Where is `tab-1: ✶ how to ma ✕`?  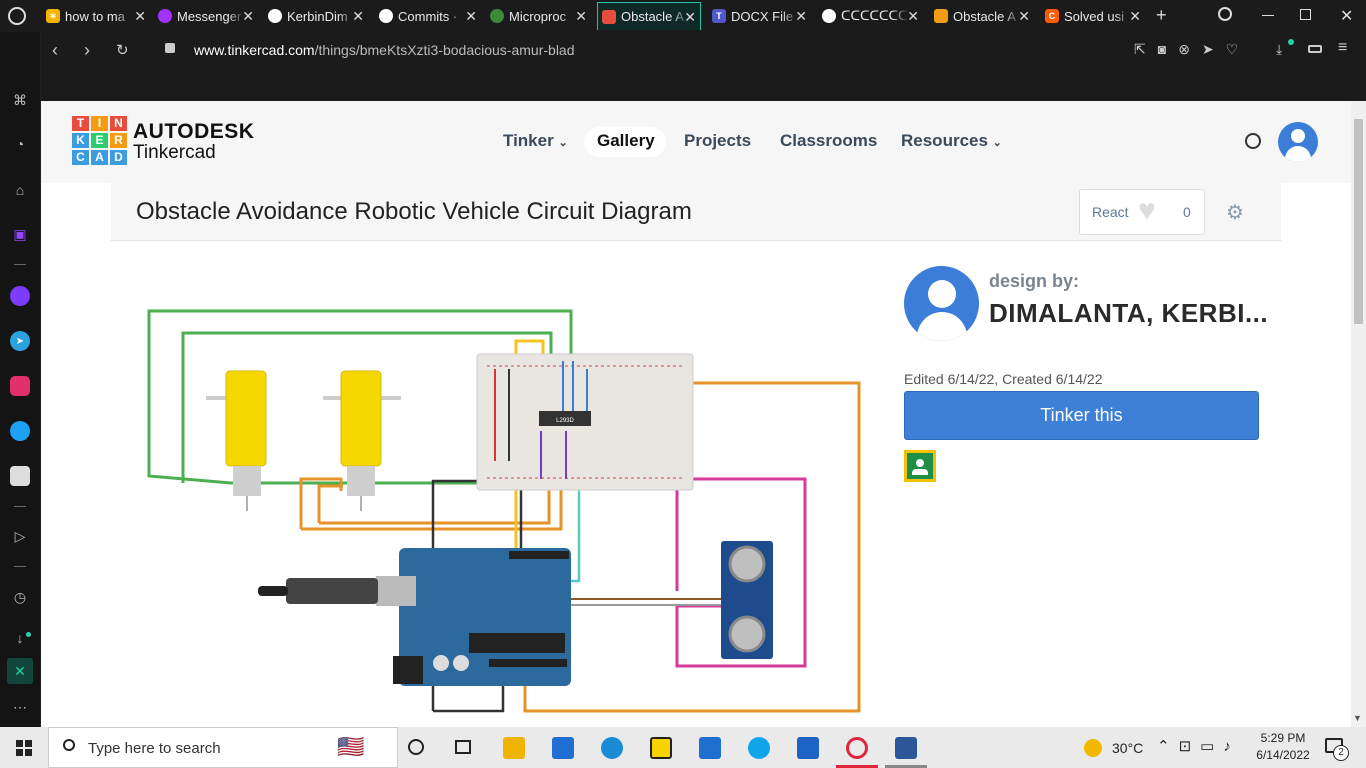 tab-1: ✶ how to ma ✕ is located at coordinates (96, 16).